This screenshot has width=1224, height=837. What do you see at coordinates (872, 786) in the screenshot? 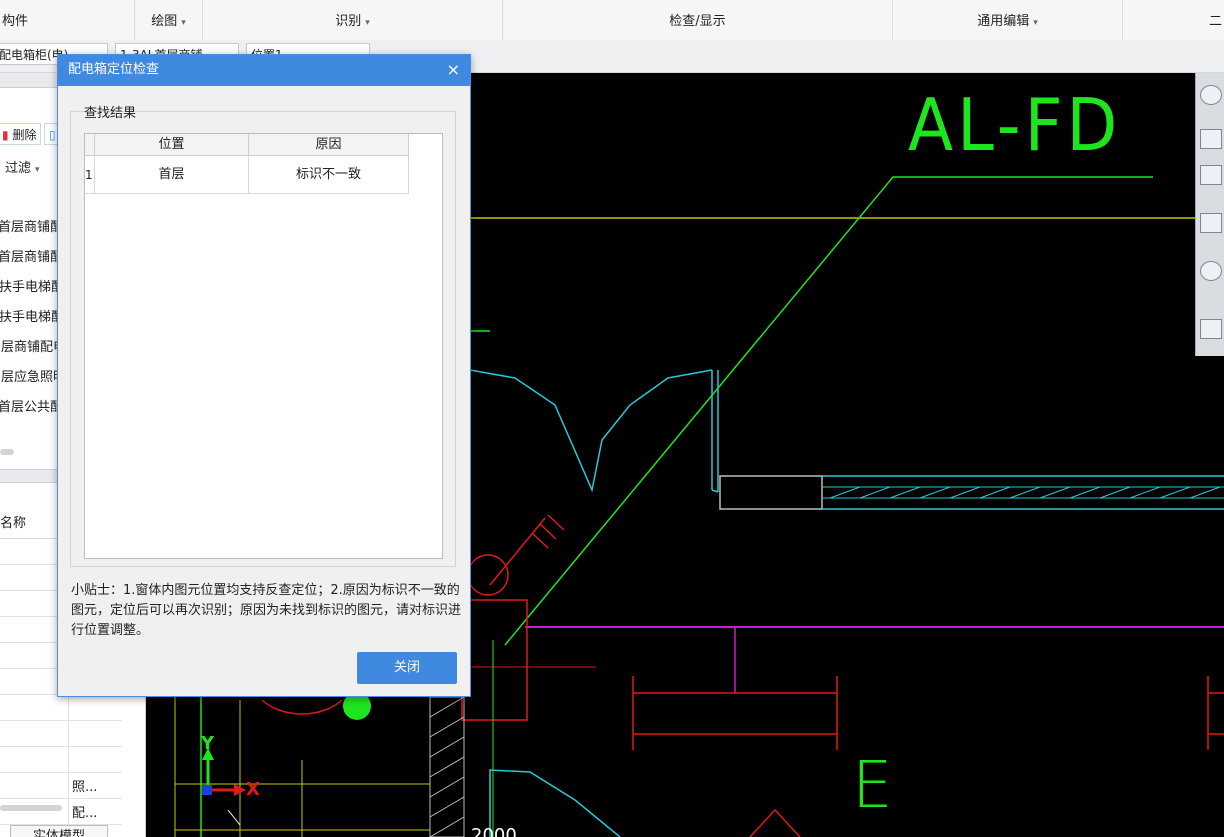
I see `cad-label-e: E` at bounding box center [872, 786].